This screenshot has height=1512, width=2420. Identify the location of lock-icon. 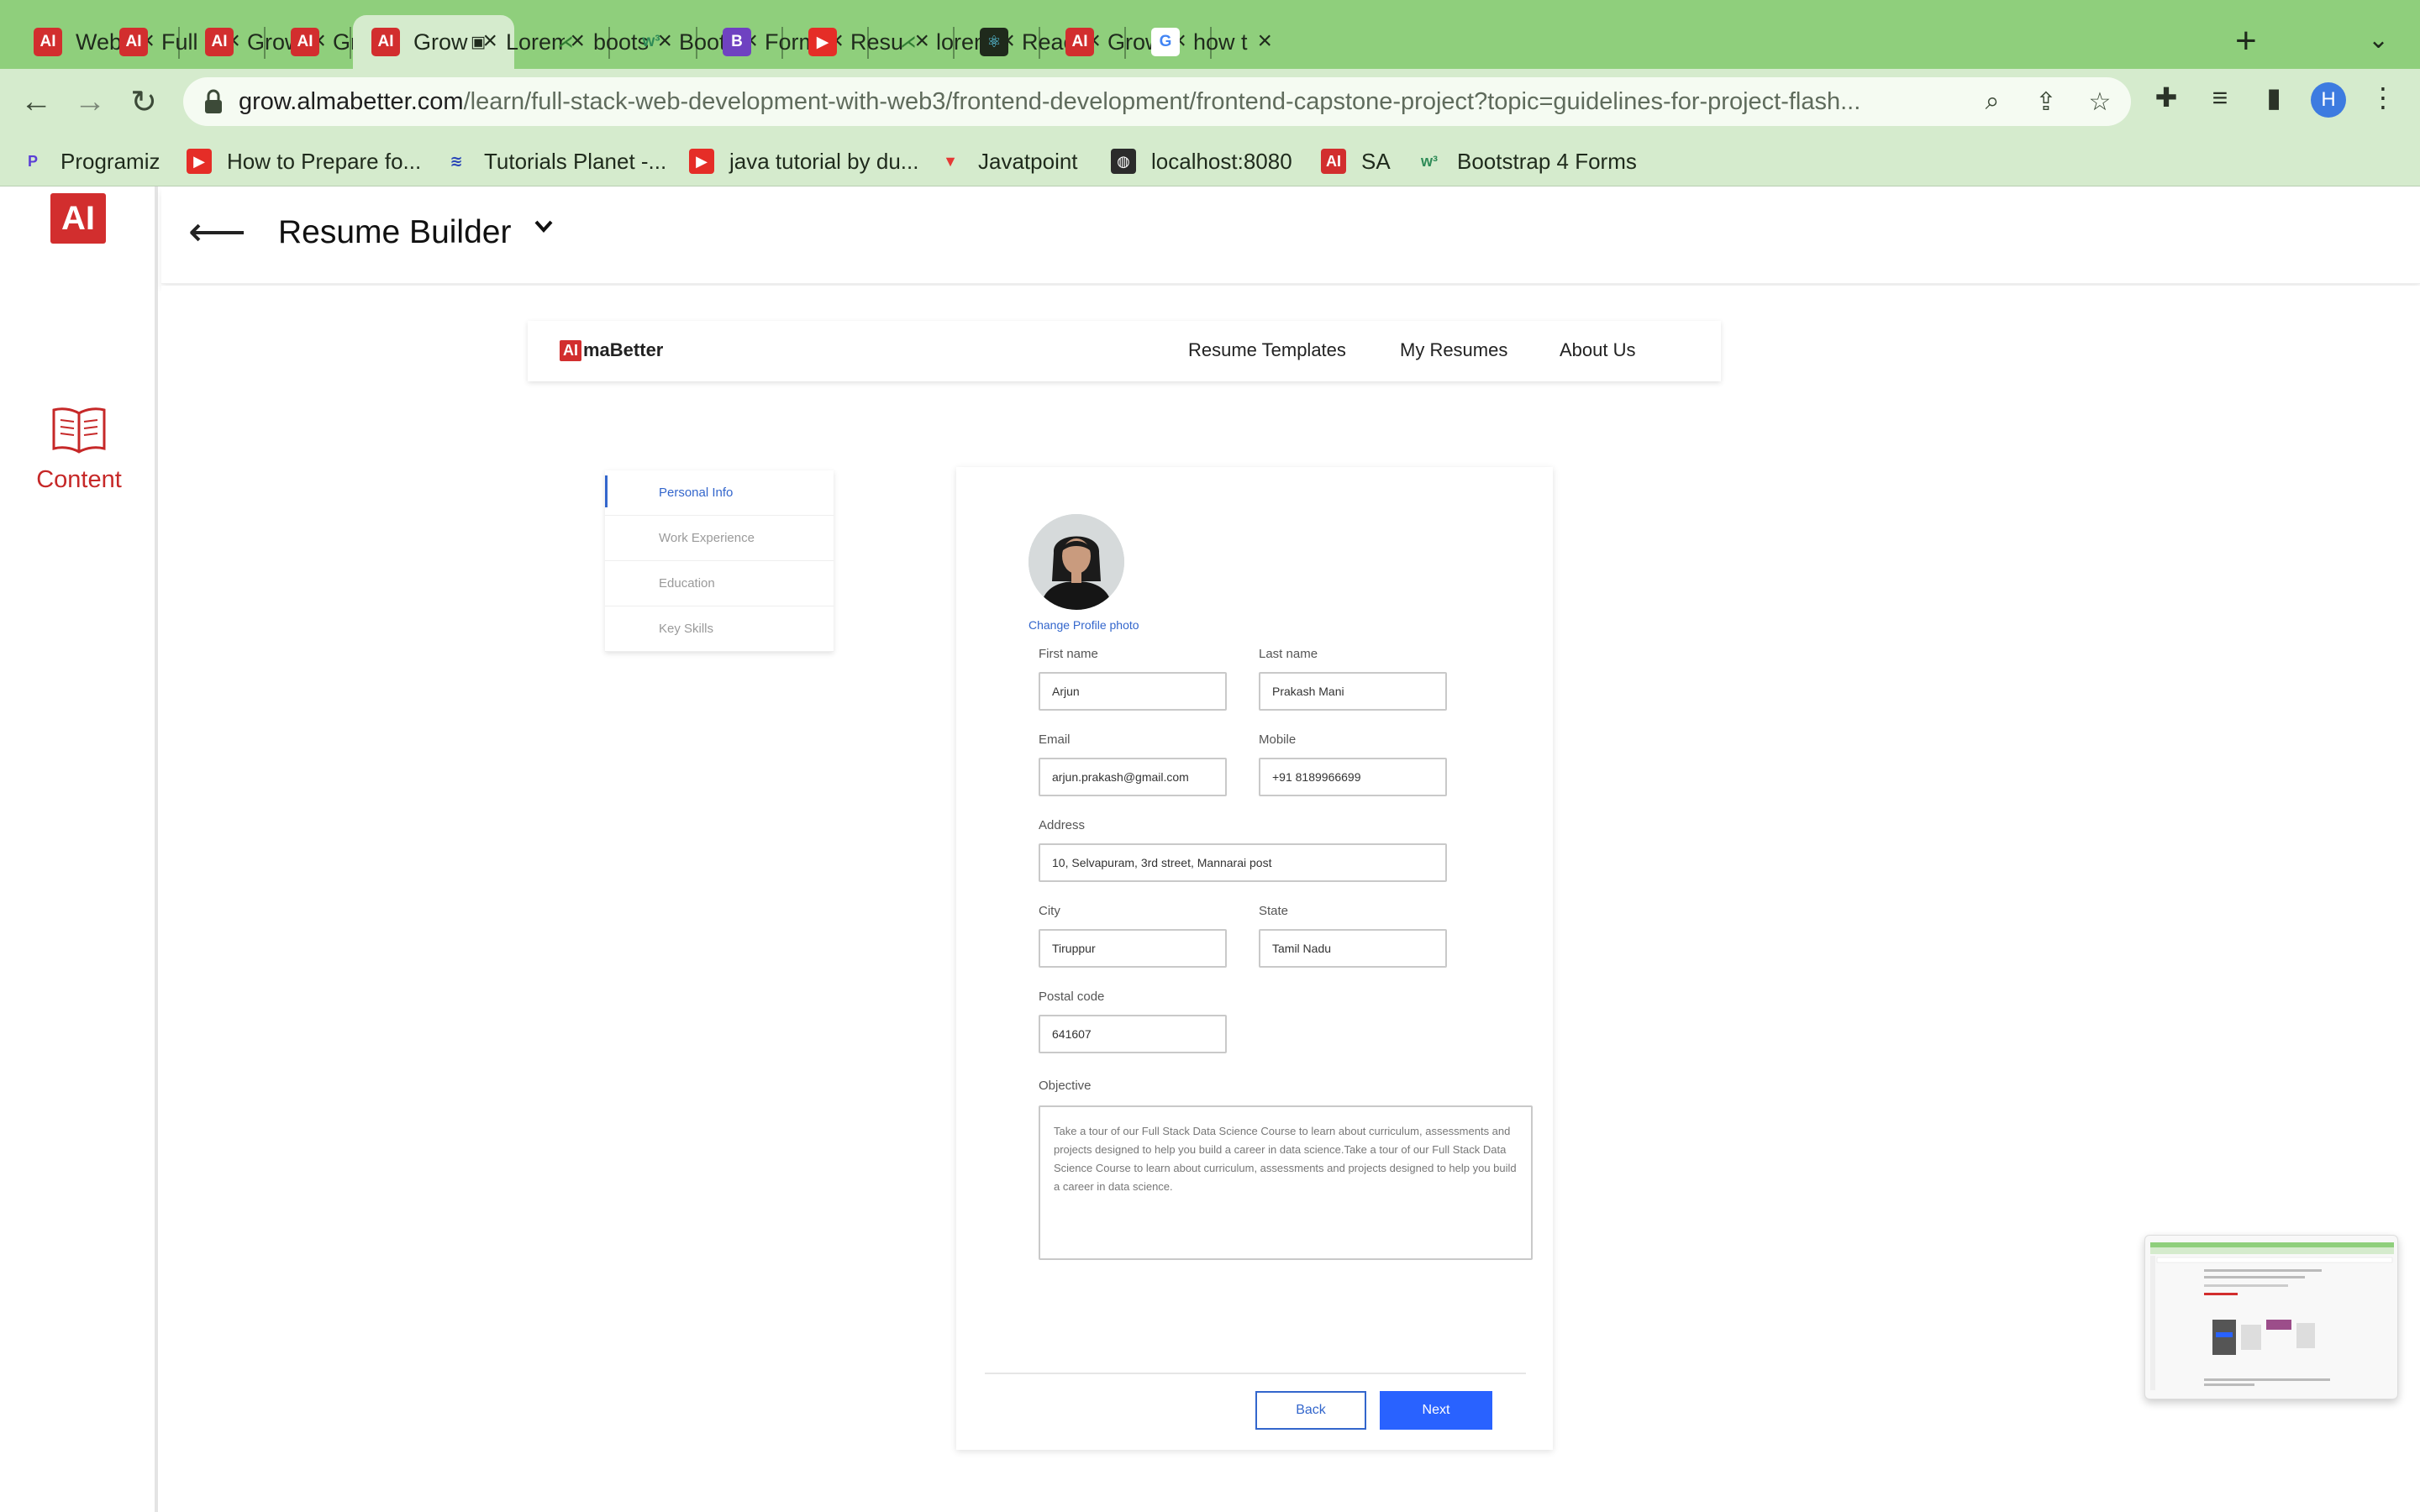
(214, 101).